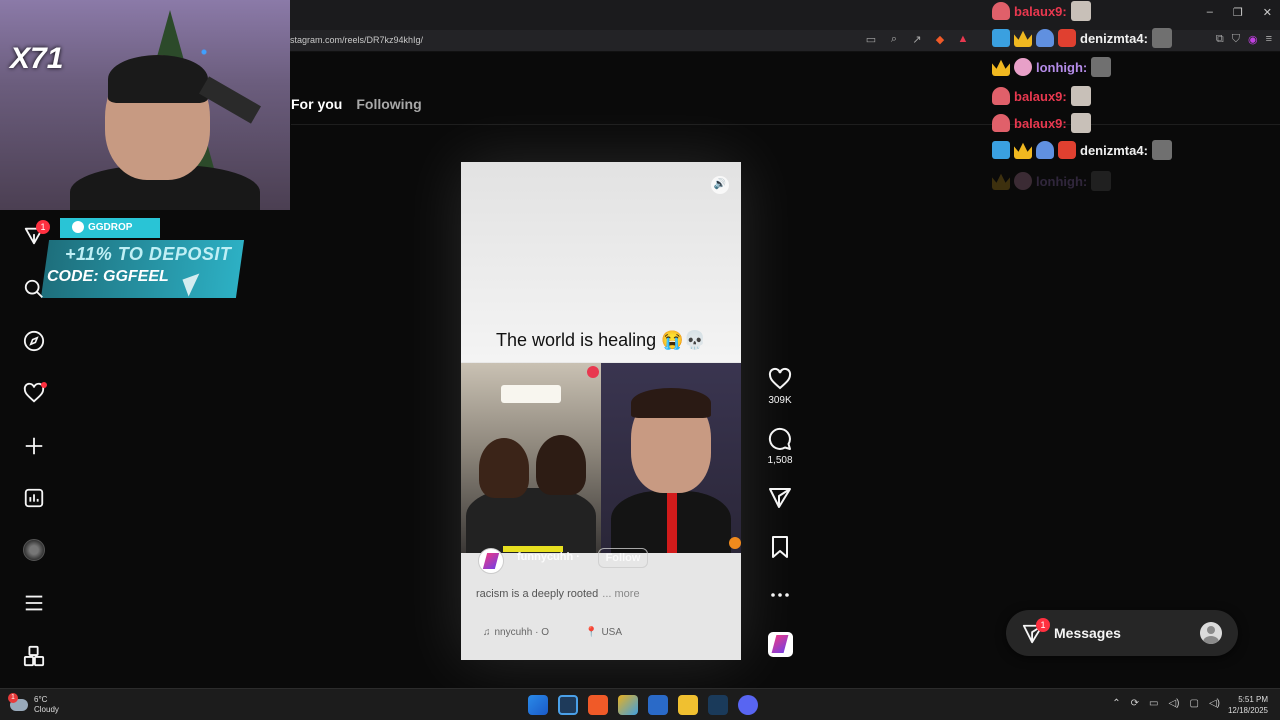 Image resolution: width=1280 pixels, height=720 pixels. I want to click on discord-icon, so click(748, 705).